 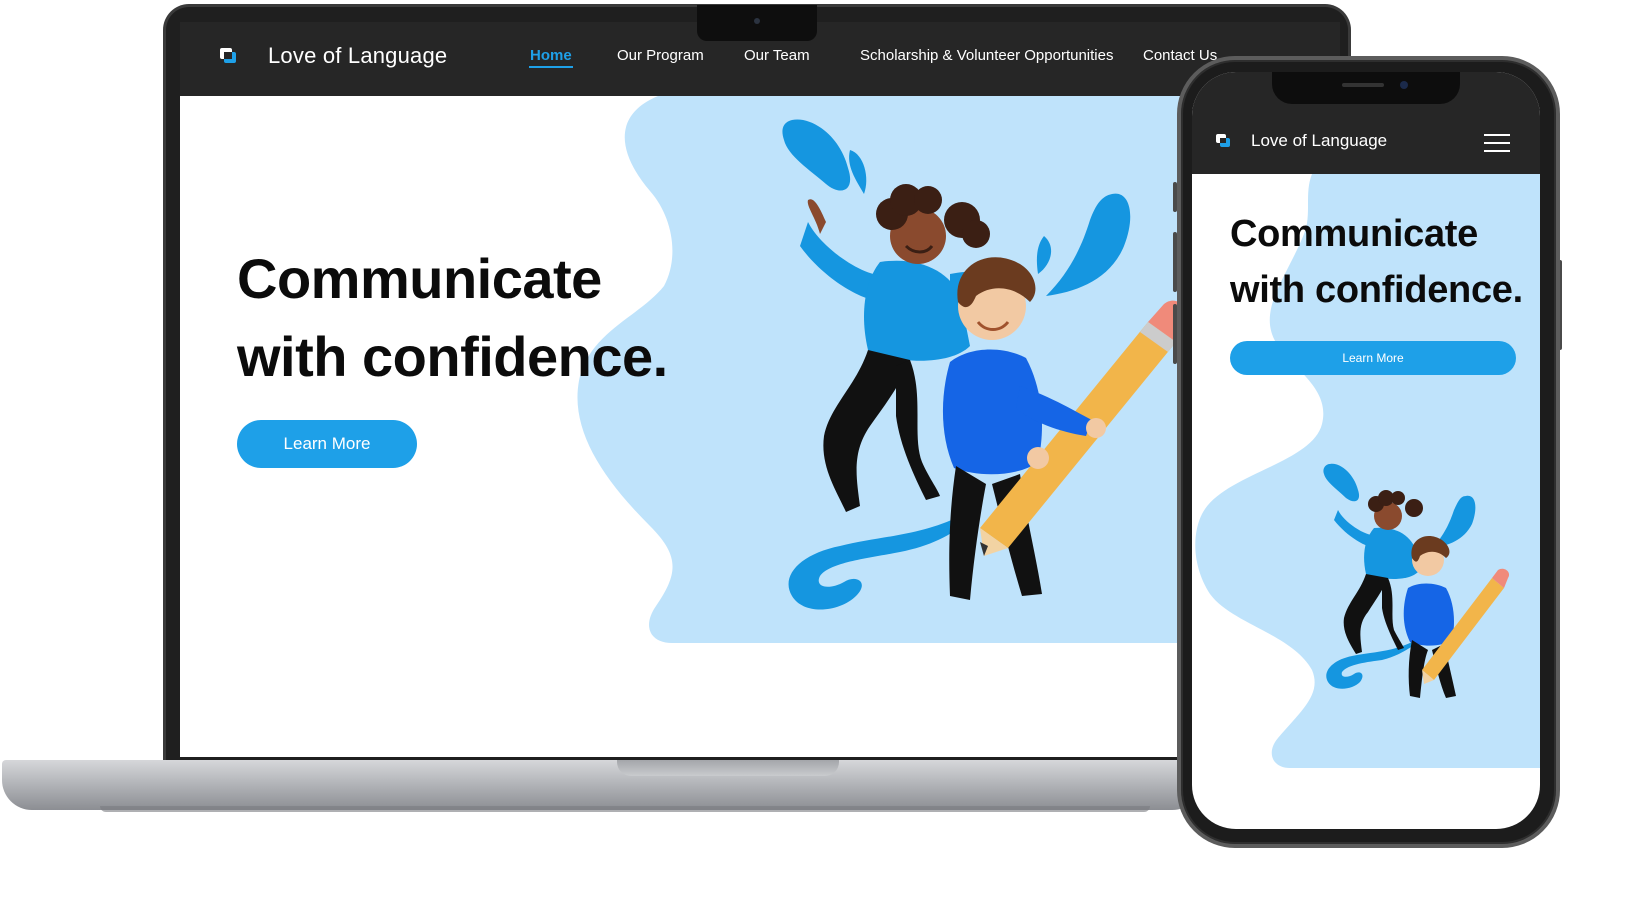 What do you see at coordinates (1180, 55) in the screenshot?
I see `nav-link-contact-us: Contact Us` at bounding box center [1180, 55].